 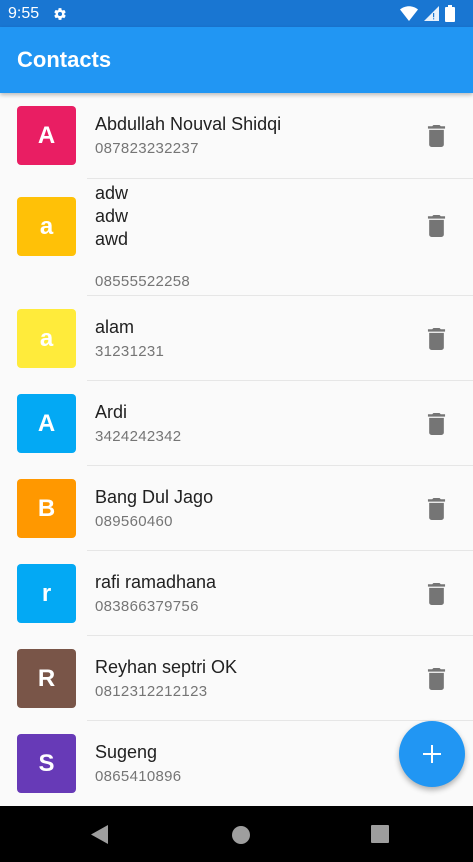 What do you see at coordinates (46, 593) in the screenshot?
I see `avatar: r` at bounding box center [46, 593].